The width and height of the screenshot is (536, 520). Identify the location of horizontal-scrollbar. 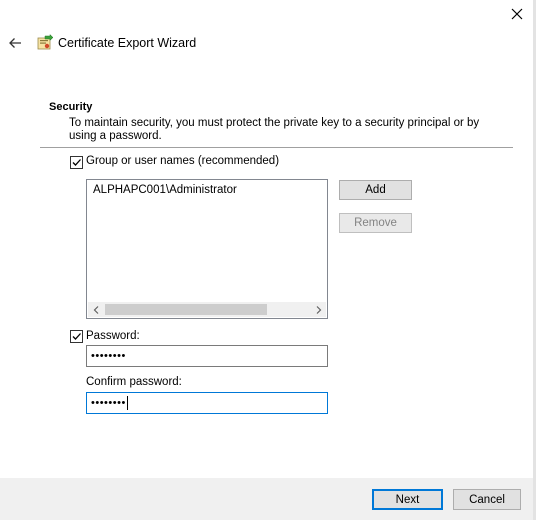
(207, 309).